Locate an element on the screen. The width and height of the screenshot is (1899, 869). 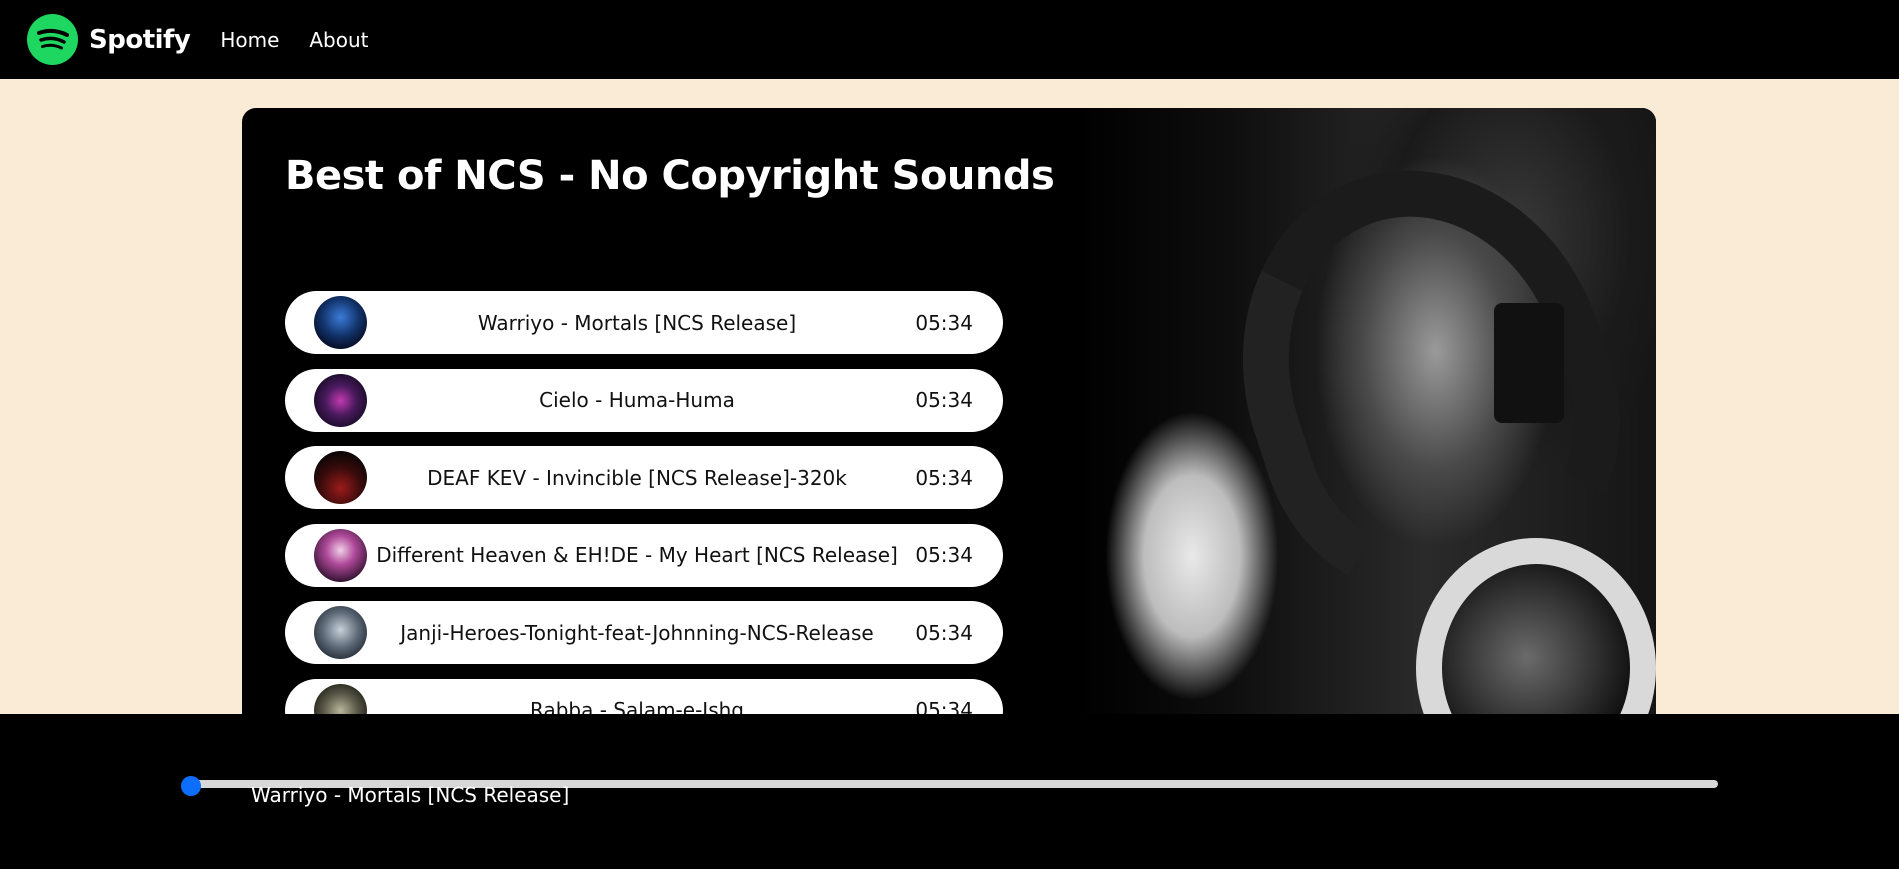
now-playing-song: Warriyo - Mortals [NCS Release] is located at coordinates (410, 795).